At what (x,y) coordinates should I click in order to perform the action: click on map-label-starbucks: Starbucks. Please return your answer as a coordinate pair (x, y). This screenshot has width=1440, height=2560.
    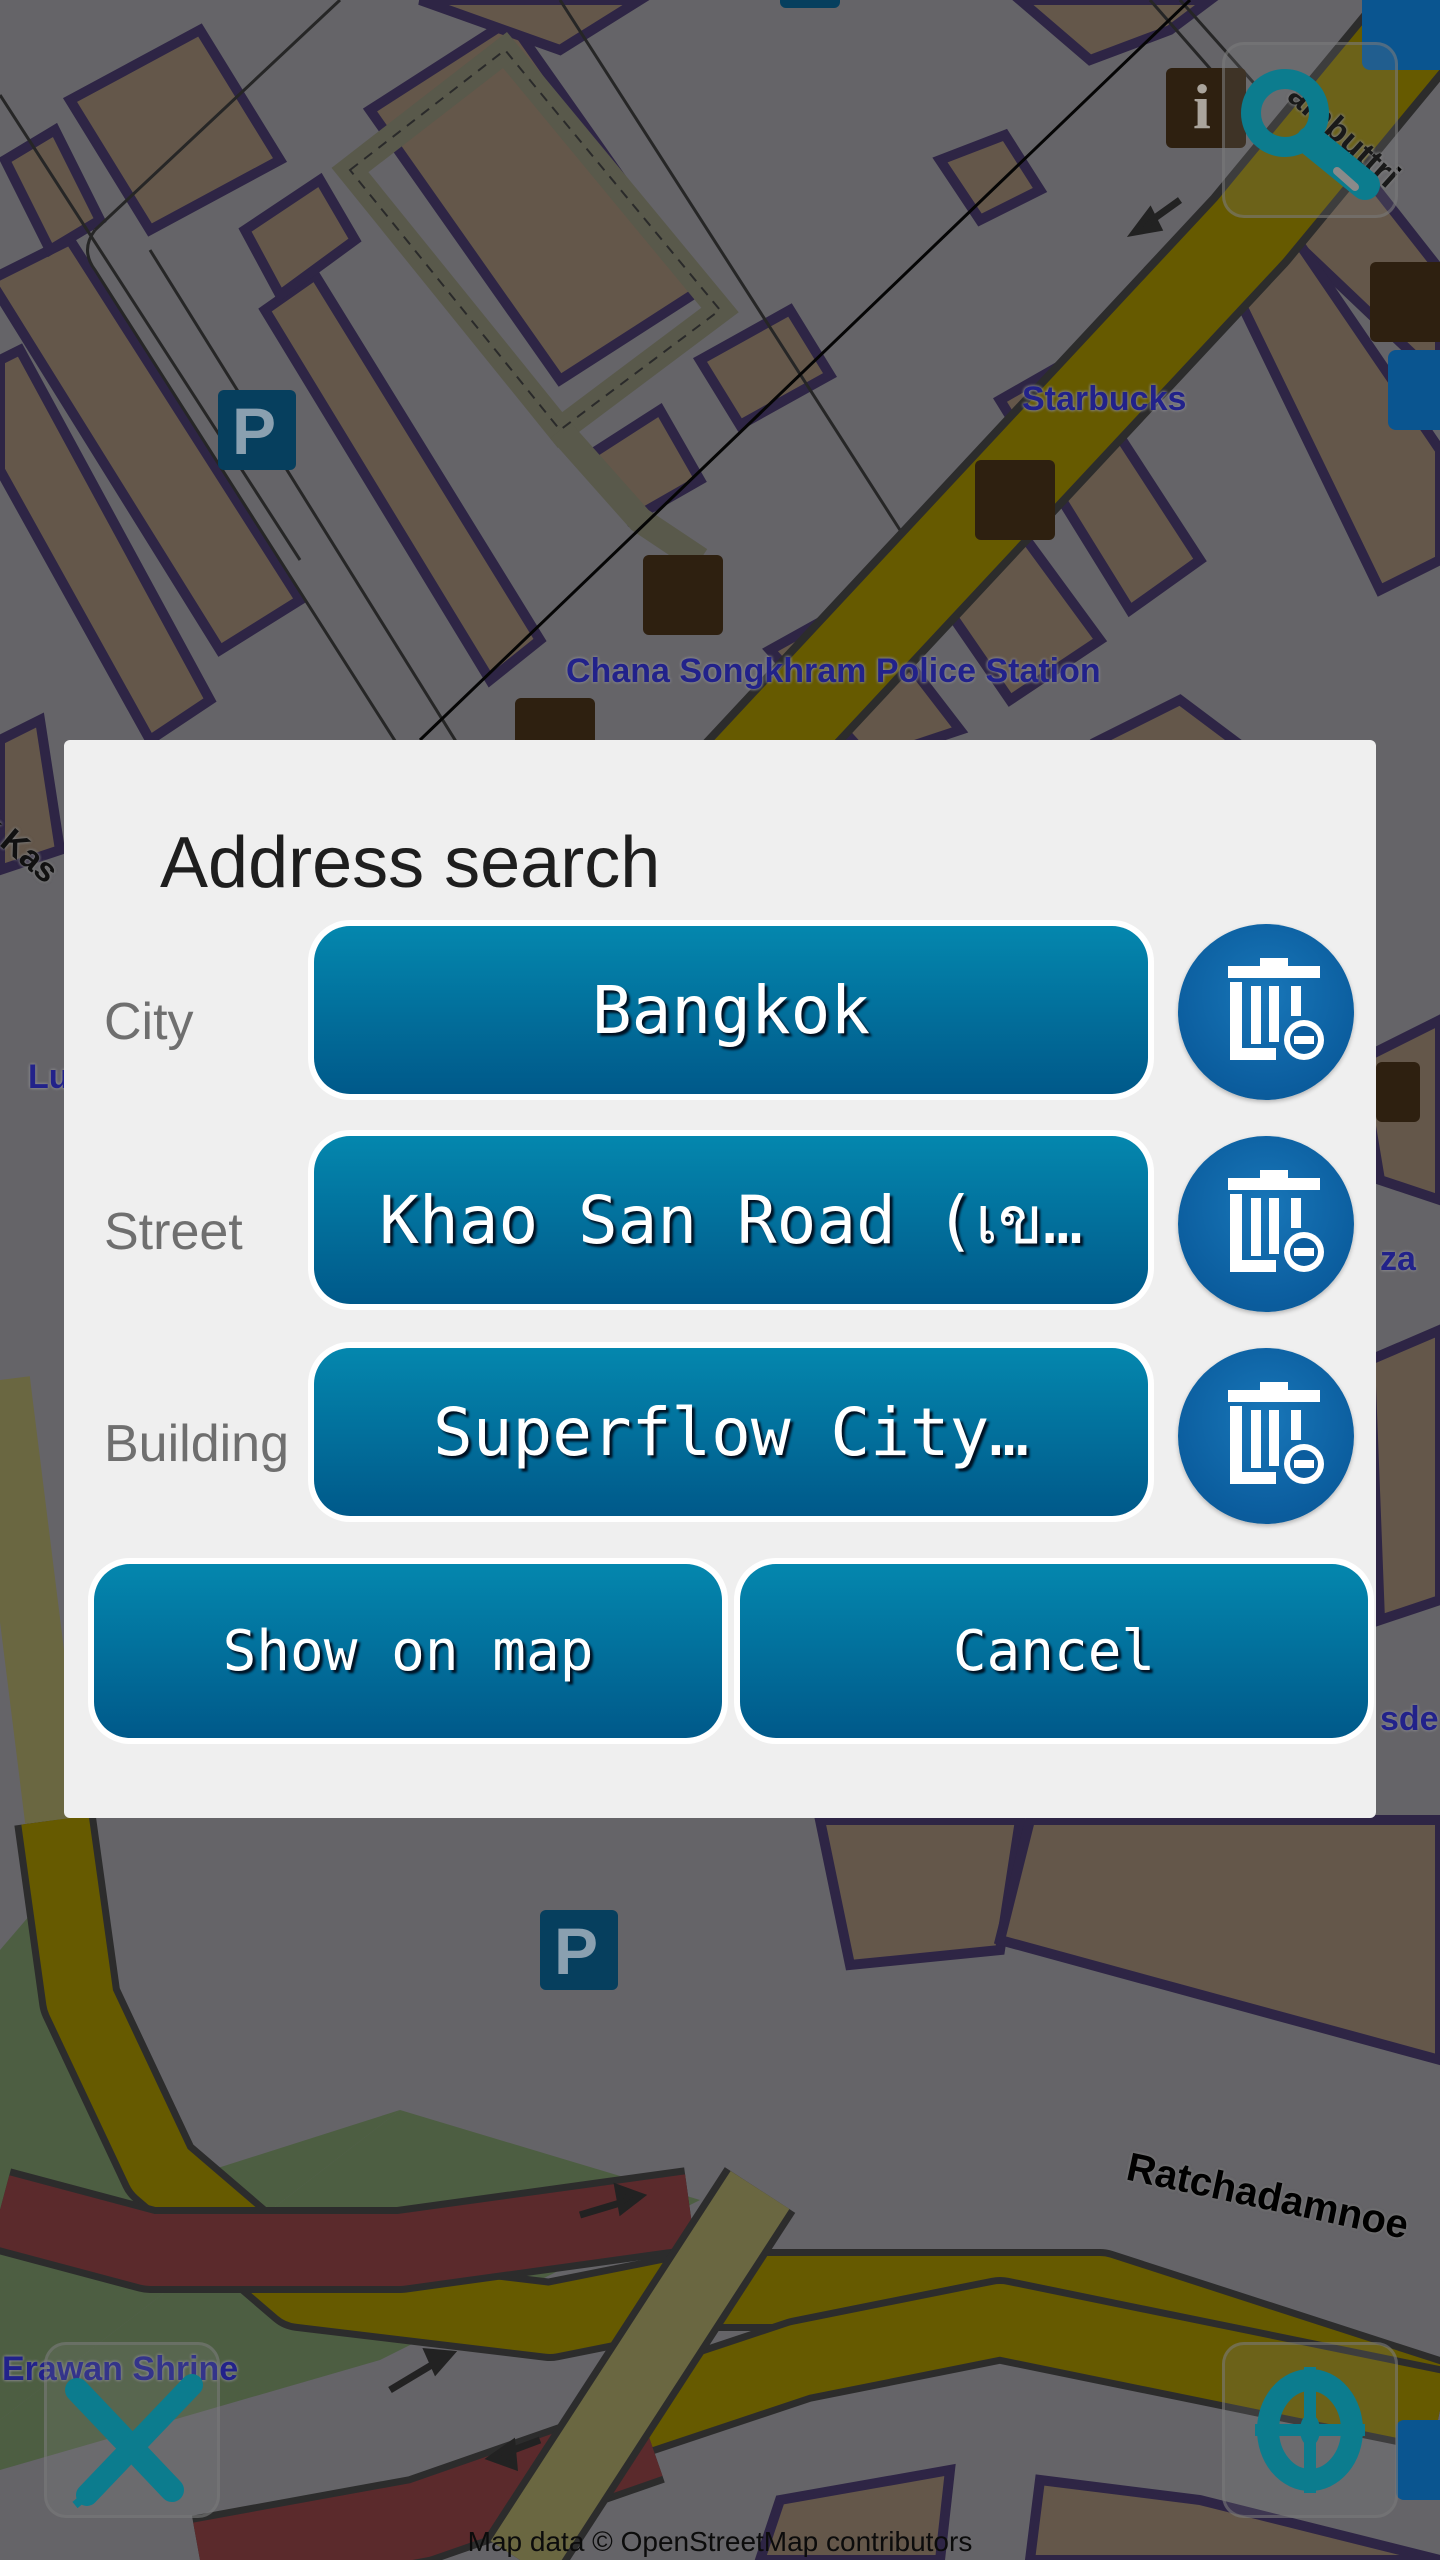
    Looking at the image, I should click on (1104, 399).